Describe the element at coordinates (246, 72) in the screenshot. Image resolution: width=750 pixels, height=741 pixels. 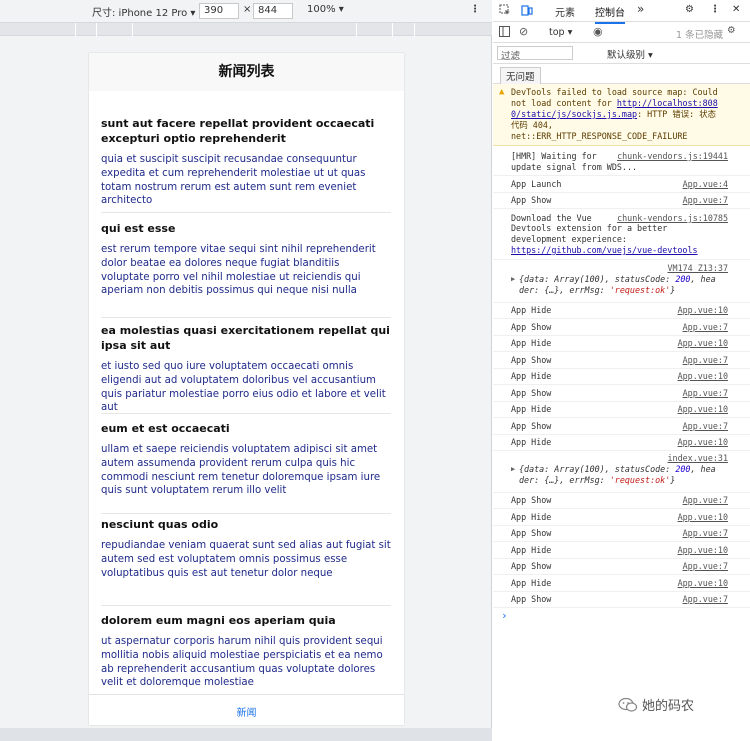
I see `page-title: 新闻列表` at that location.